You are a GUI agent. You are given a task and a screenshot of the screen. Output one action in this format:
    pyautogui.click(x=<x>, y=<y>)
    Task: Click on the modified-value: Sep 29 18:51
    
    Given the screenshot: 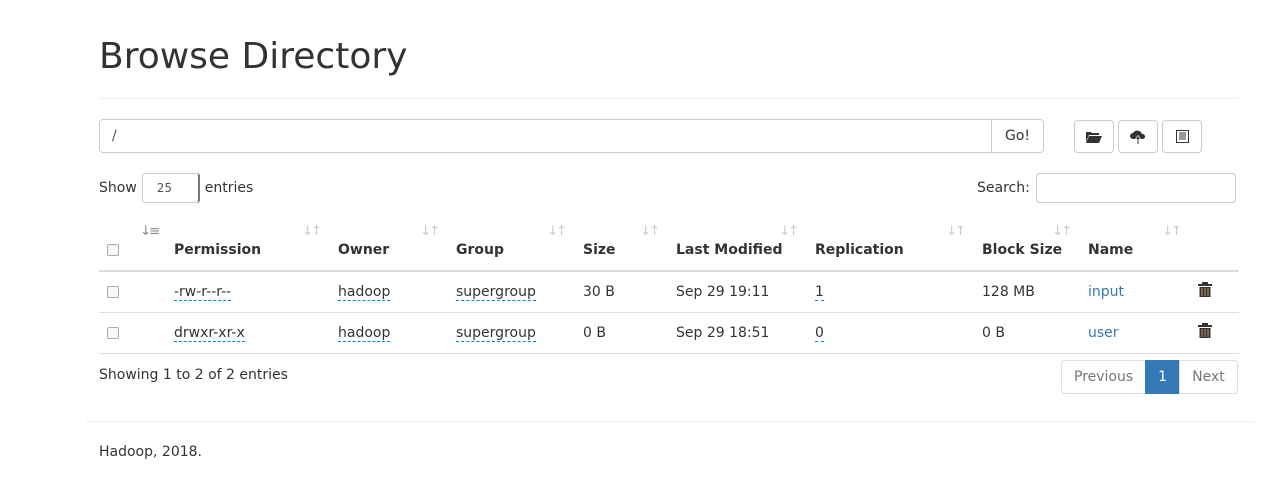 What is the action you would take?
    pyautogui.click(x=737, y=333)
    